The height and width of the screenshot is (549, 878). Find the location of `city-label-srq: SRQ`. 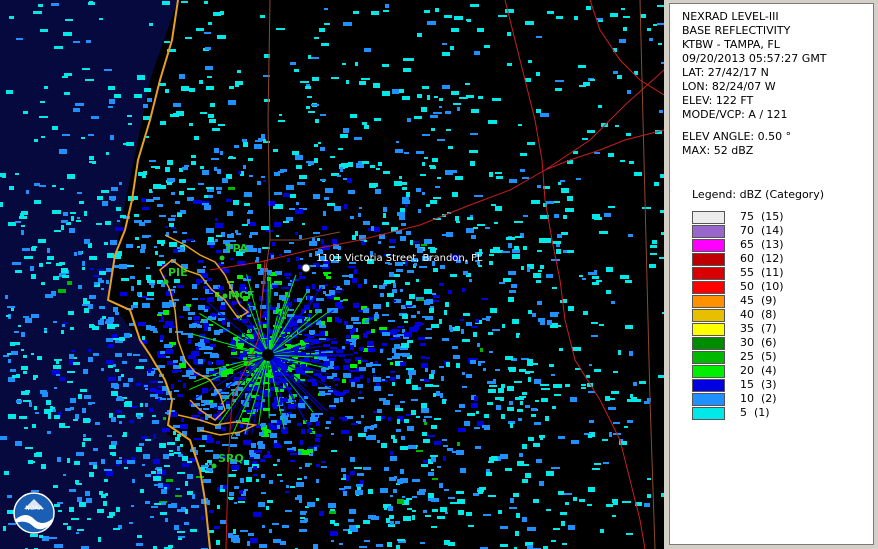

city-label-srq: SRQ is located at coordinates (231, 458).